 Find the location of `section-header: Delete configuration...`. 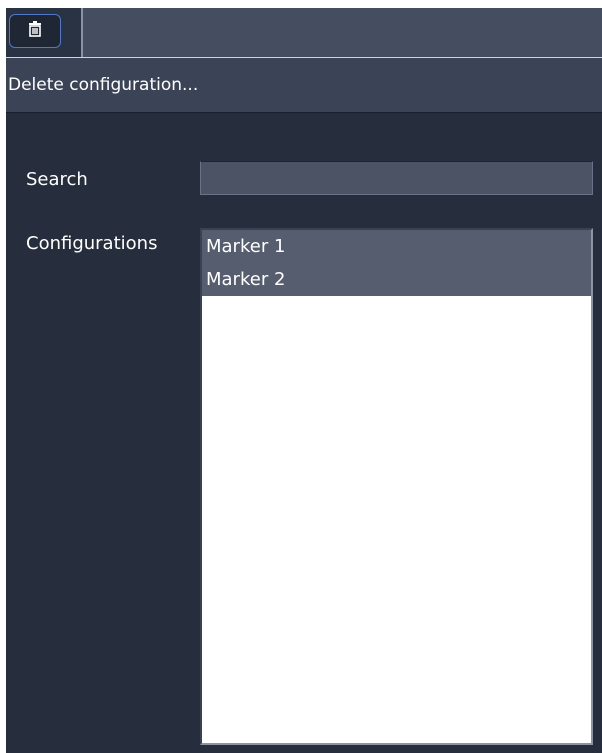

section-header: Delete configuration... is located at coordinates (304, 85).